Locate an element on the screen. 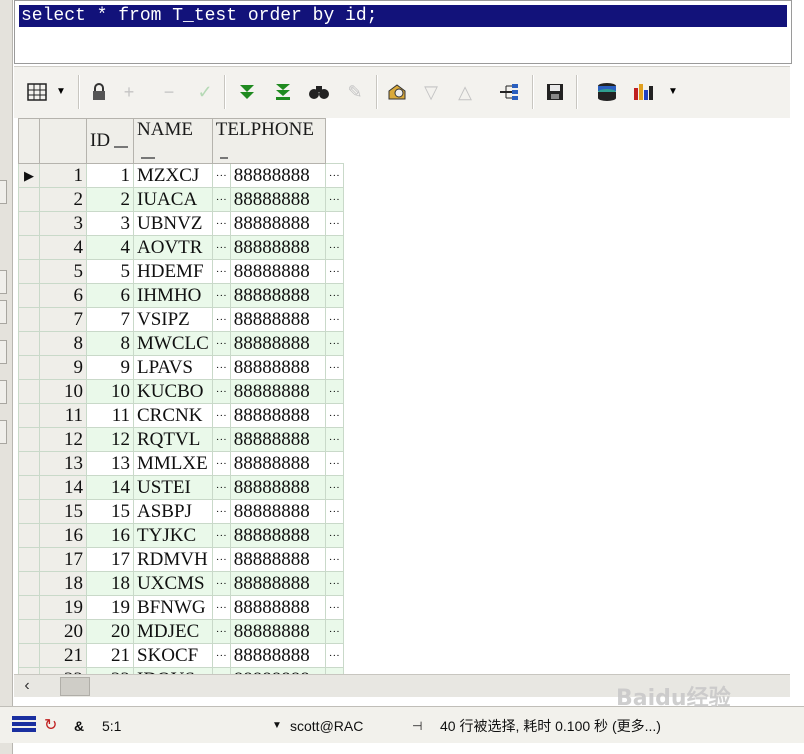  row-number: 21 is located at coordinates (63, 655).